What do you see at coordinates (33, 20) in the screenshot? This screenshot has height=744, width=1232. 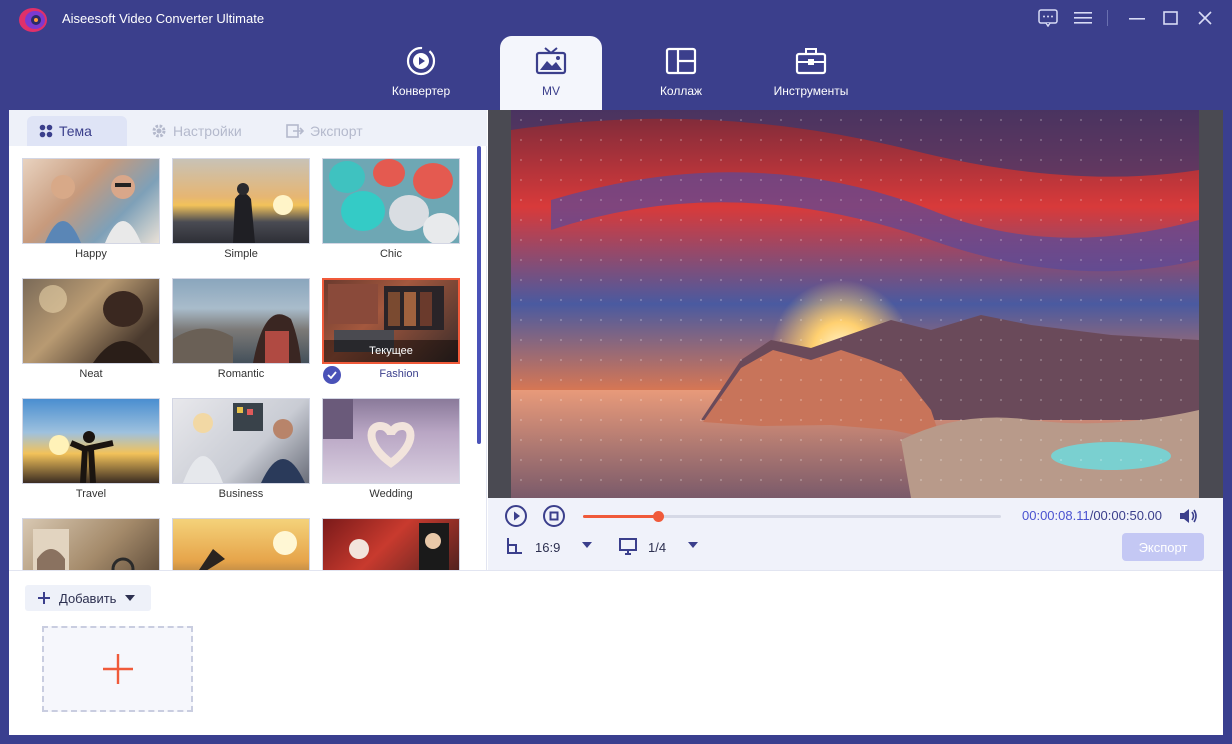 I see `app-logo-icon` at bounding box center [33, 20].